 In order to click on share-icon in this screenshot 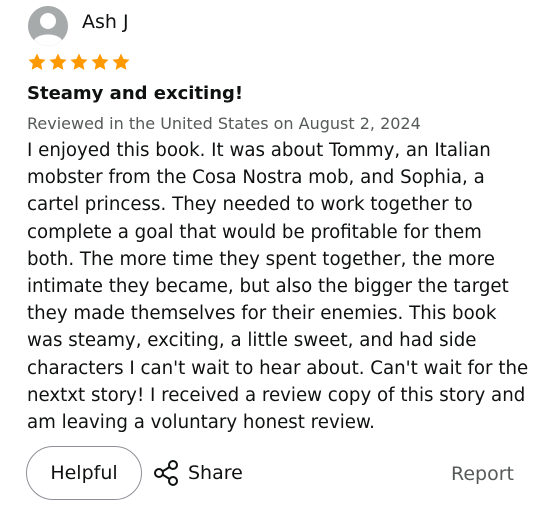, I will do `click(166, 473)`.